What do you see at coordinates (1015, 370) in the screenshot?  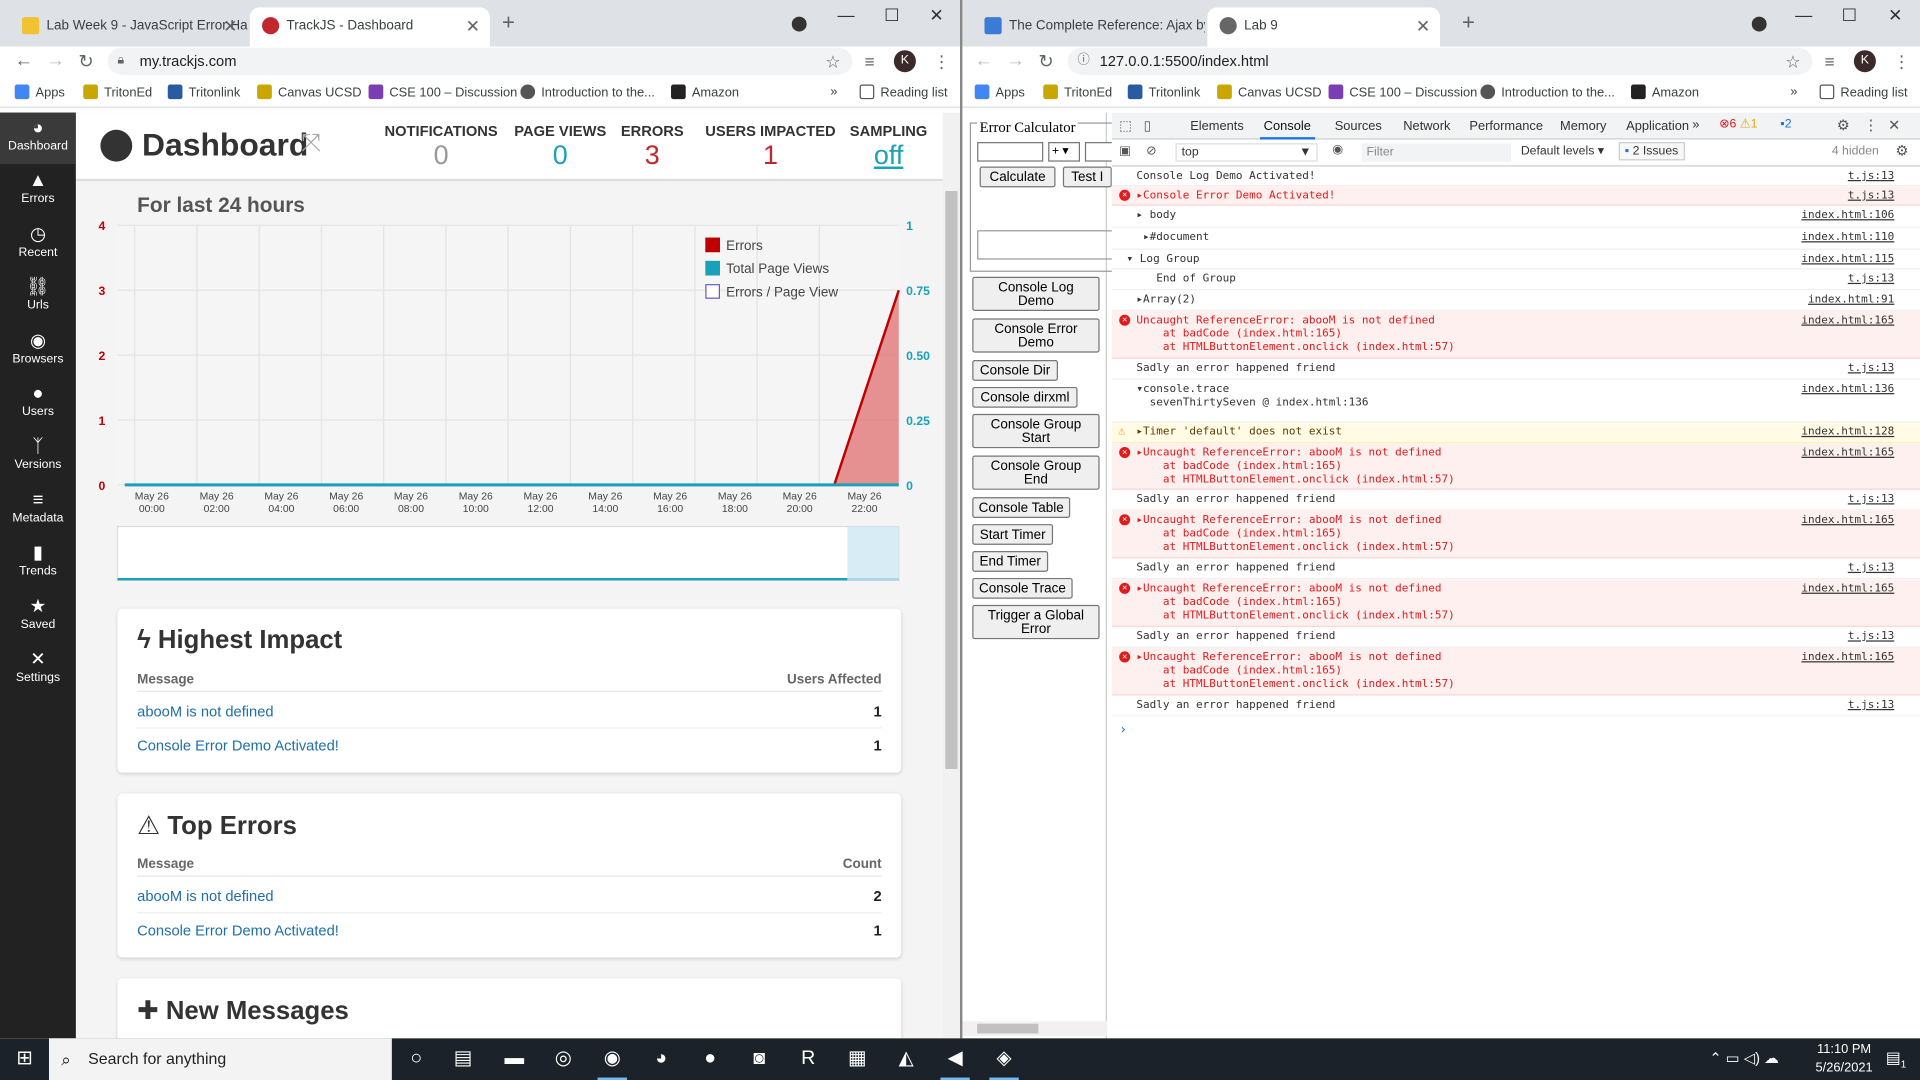 I see `console-dir-button: Console Dir` at bounding box center [1015, 370].